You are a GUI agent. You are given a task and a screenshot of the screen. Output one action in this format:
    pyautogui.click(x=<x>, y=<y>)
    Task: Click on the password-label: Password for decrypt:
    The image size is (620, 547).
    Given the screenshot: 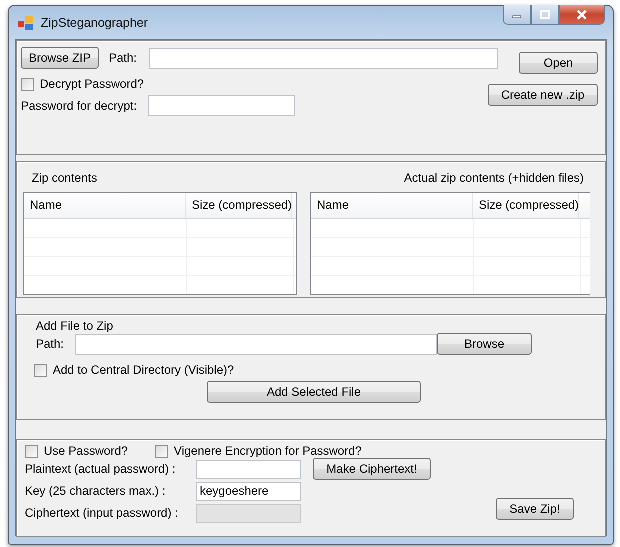 What is the action you would take?
    pyautogui.click(x=79, y=105)
    